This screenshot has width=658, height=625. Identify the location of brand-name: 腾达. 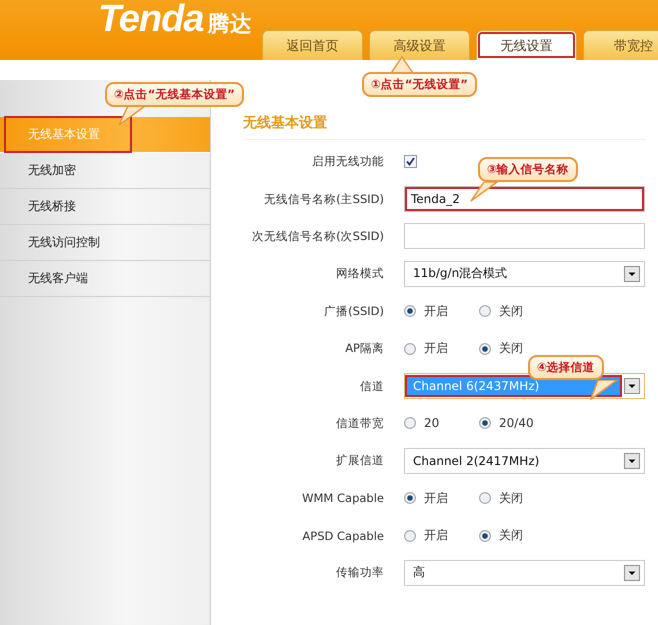
(230, 25).